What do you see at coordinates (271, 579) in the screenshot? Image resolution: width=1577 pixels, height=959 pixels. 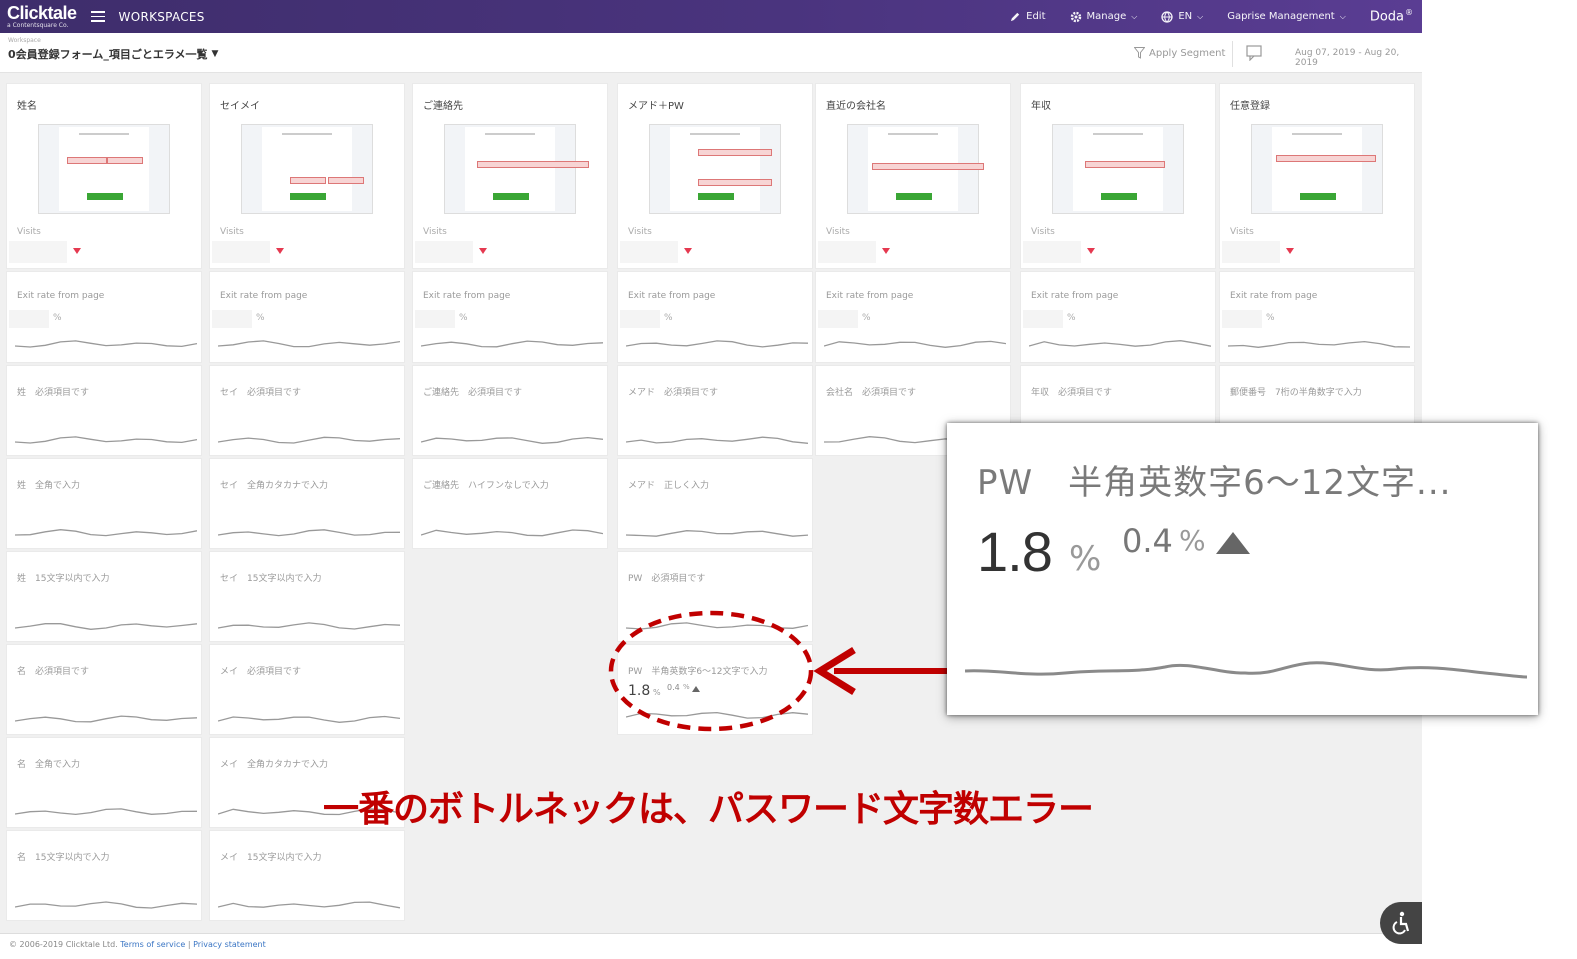 I see `error-message-label: セイ 15文字以内で入力` at bounding box center [271, 579].